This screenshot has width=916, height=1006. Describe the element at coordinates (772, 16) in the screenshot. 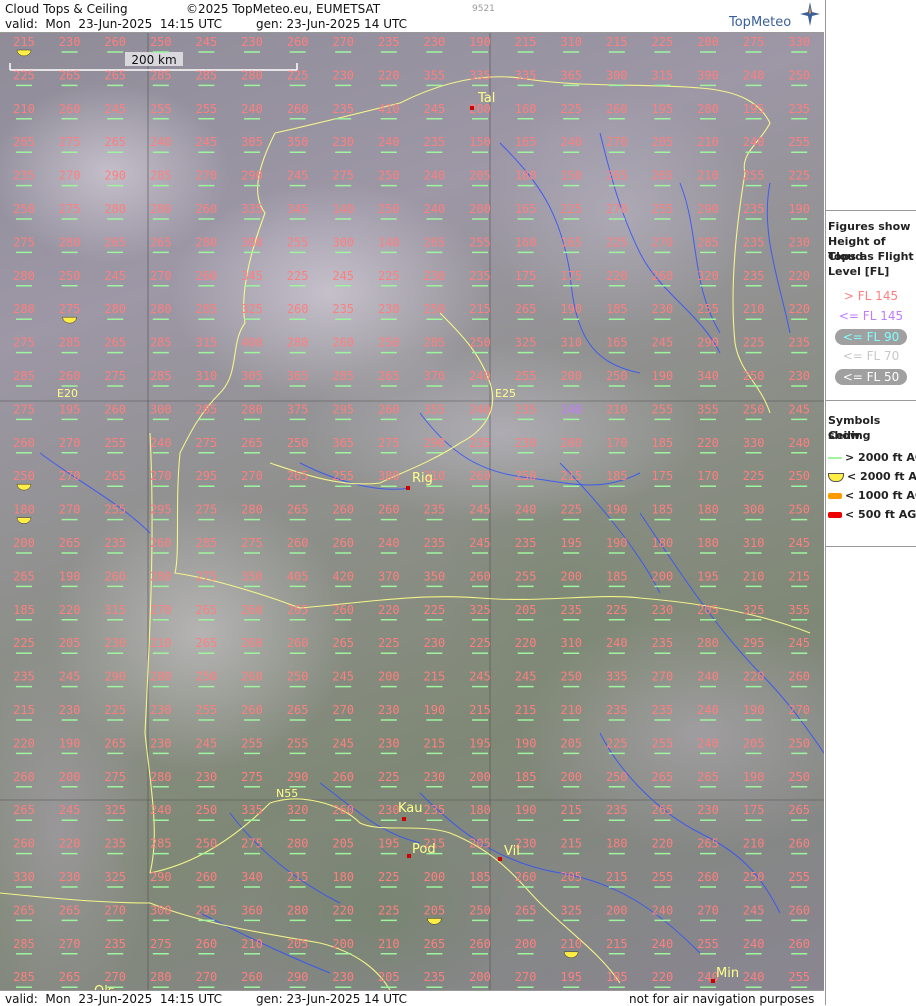

I see `topmeteo-logo: TopMeteo` at that location.